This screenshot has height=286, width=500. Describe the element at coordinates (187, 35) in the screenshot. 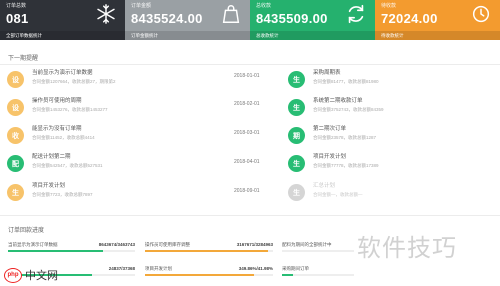

I see `card-footer: 订单金额统计` at that location.